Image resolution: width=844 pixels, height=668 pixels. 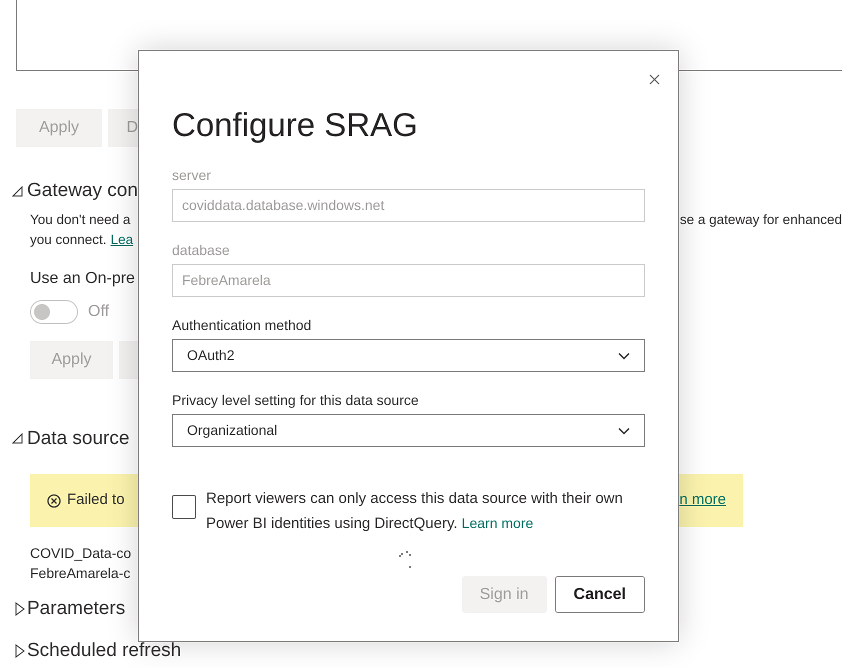 I want to click on section-heading: Parameters, so click(x=76, y=609).